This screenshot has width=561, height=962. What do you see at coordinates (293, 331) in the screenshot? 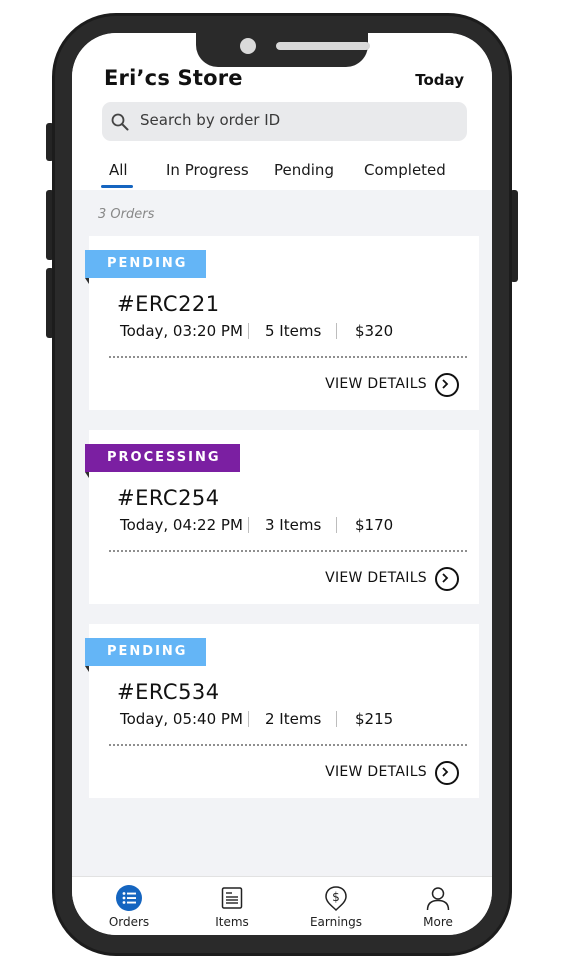
I see `order-items: 5 Items` at bounding box center [293, 331].